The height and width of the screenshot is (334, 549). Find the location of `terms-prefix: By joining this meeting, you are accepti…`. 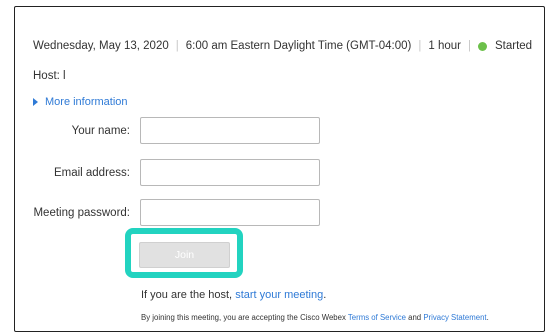

terms-prefix: By joining this meeting, you are accepti… is located at coordinates (243, 317).